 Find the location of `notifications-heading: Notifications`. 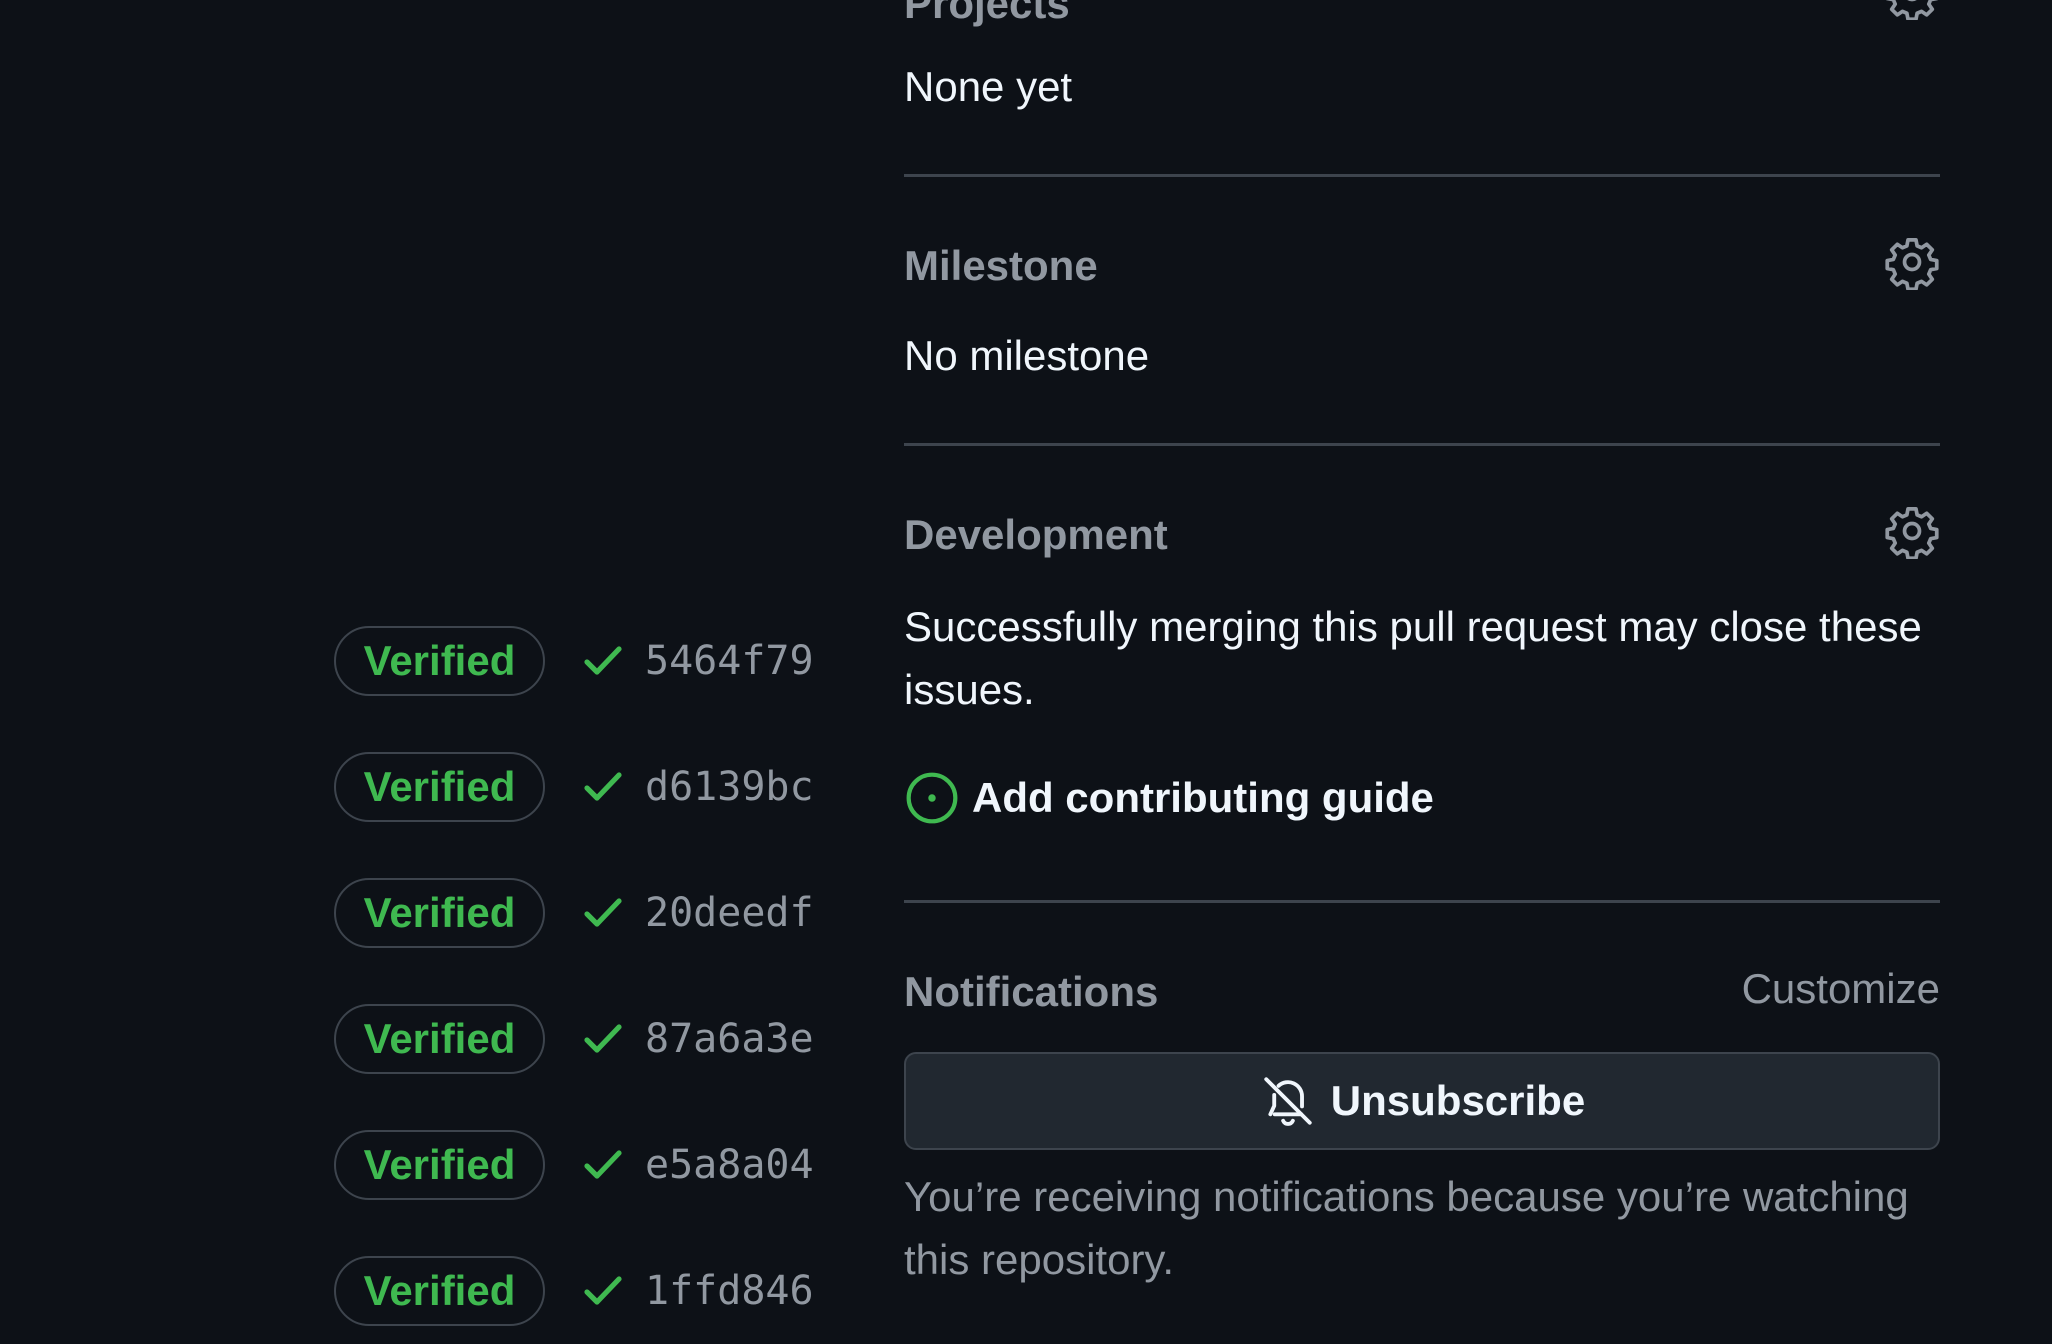

notifications-heading: Notifications is located at coordinates (1031, 991).